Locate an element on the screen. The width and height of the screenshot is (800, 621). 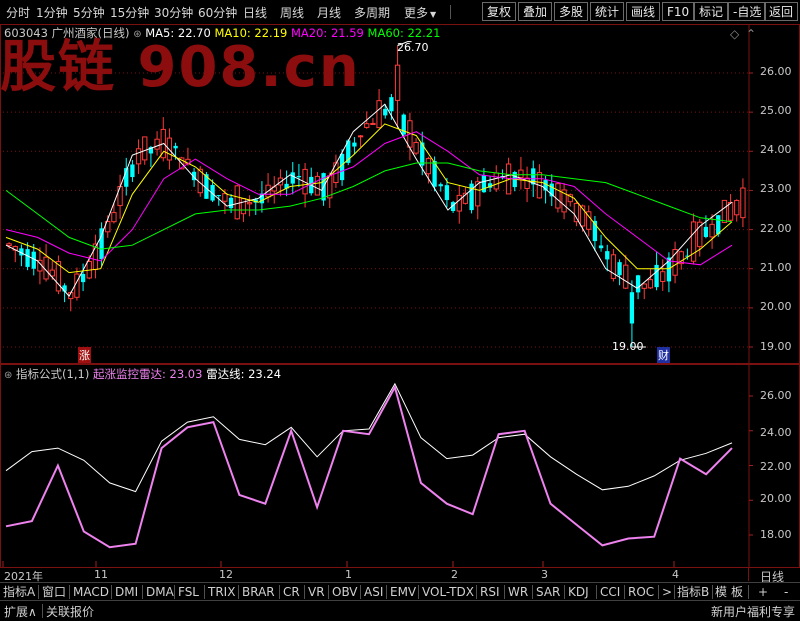
tab-cr: CR is located at coordinates (291, 592).